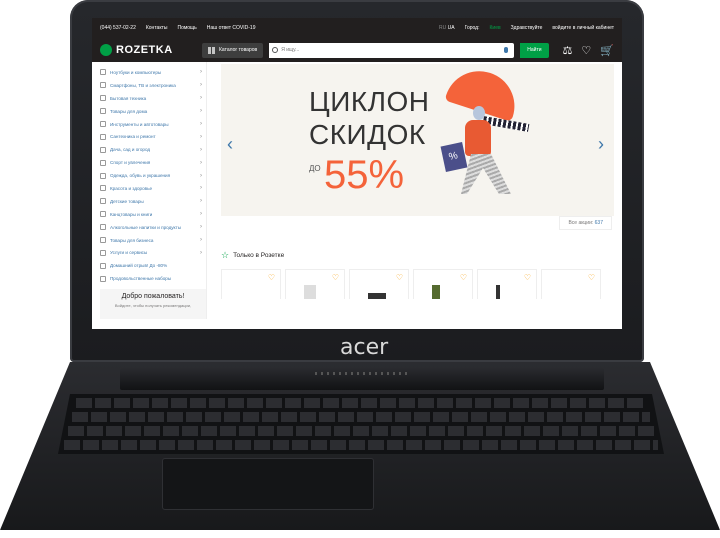 The height and width of the screenshot is (538, 720). Describe the element at coordinates (153, 252) in the screenshot. I see `sidebar-item-services: Услуги и сервисы ›` at that location.